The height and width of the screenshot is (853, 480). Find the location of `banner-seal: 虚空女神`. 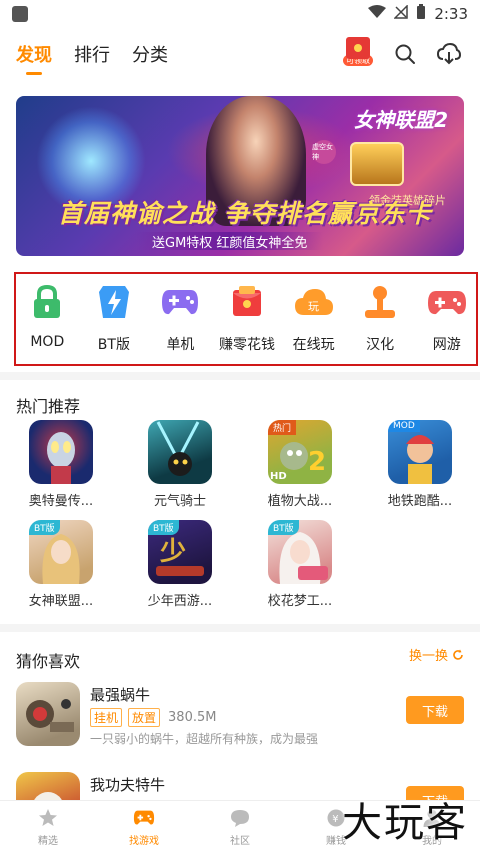

banner-seal: 虚空女神 is located at coordinates (324, 152).